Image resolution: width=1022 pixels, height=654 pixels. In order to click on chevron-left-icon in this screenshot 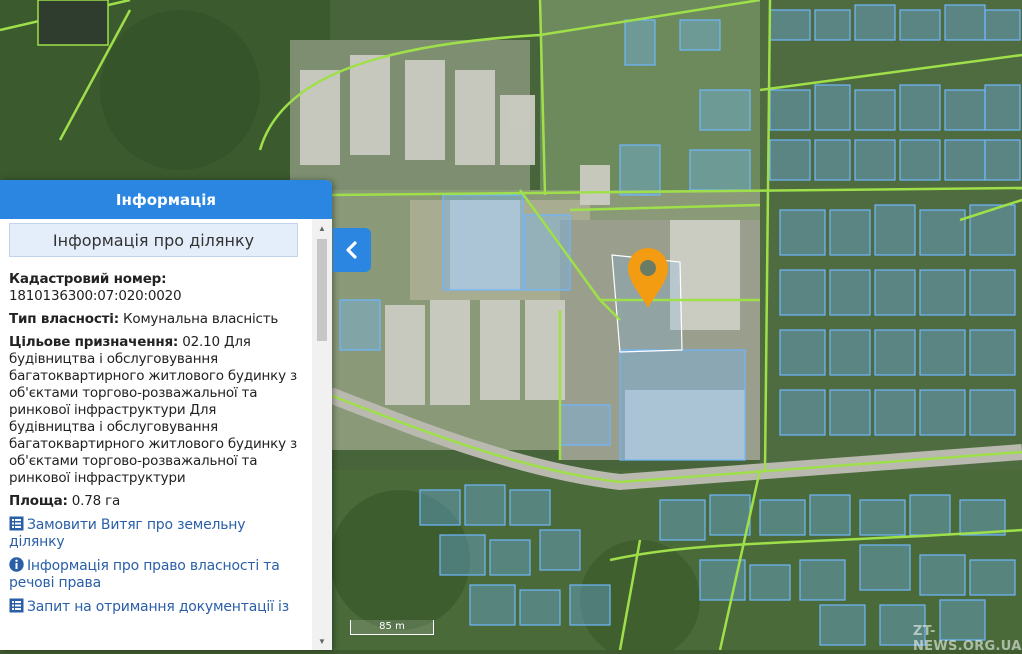, I will do `click(351, 250)`.